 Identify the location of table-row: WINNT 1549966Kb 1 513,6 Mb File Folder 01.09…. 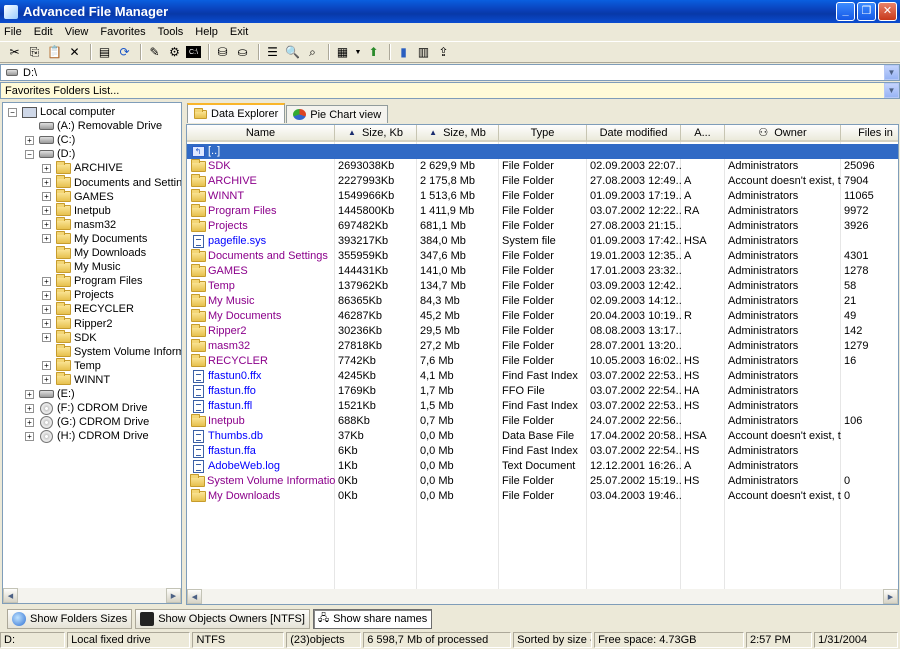
(542, 196).